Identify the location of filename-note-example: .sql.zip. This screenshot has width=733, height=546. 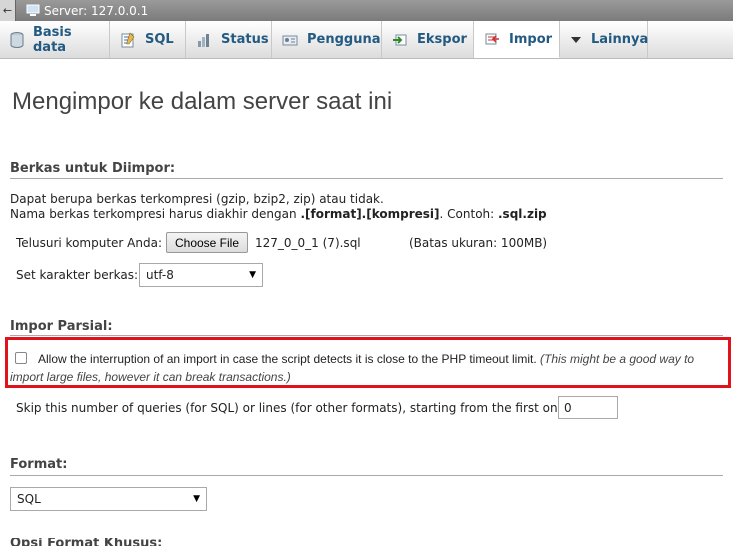
(522, 214).